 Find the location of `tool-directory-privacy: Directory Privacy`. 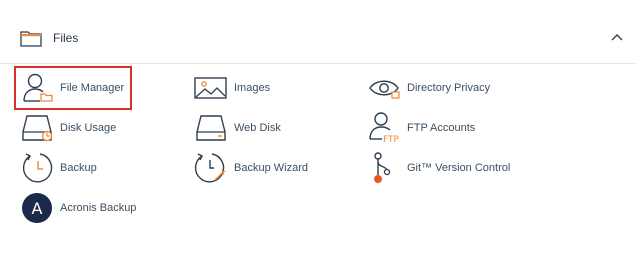

tool-directory-privacy: Directory Privacy is located at coordinates (433, 88).